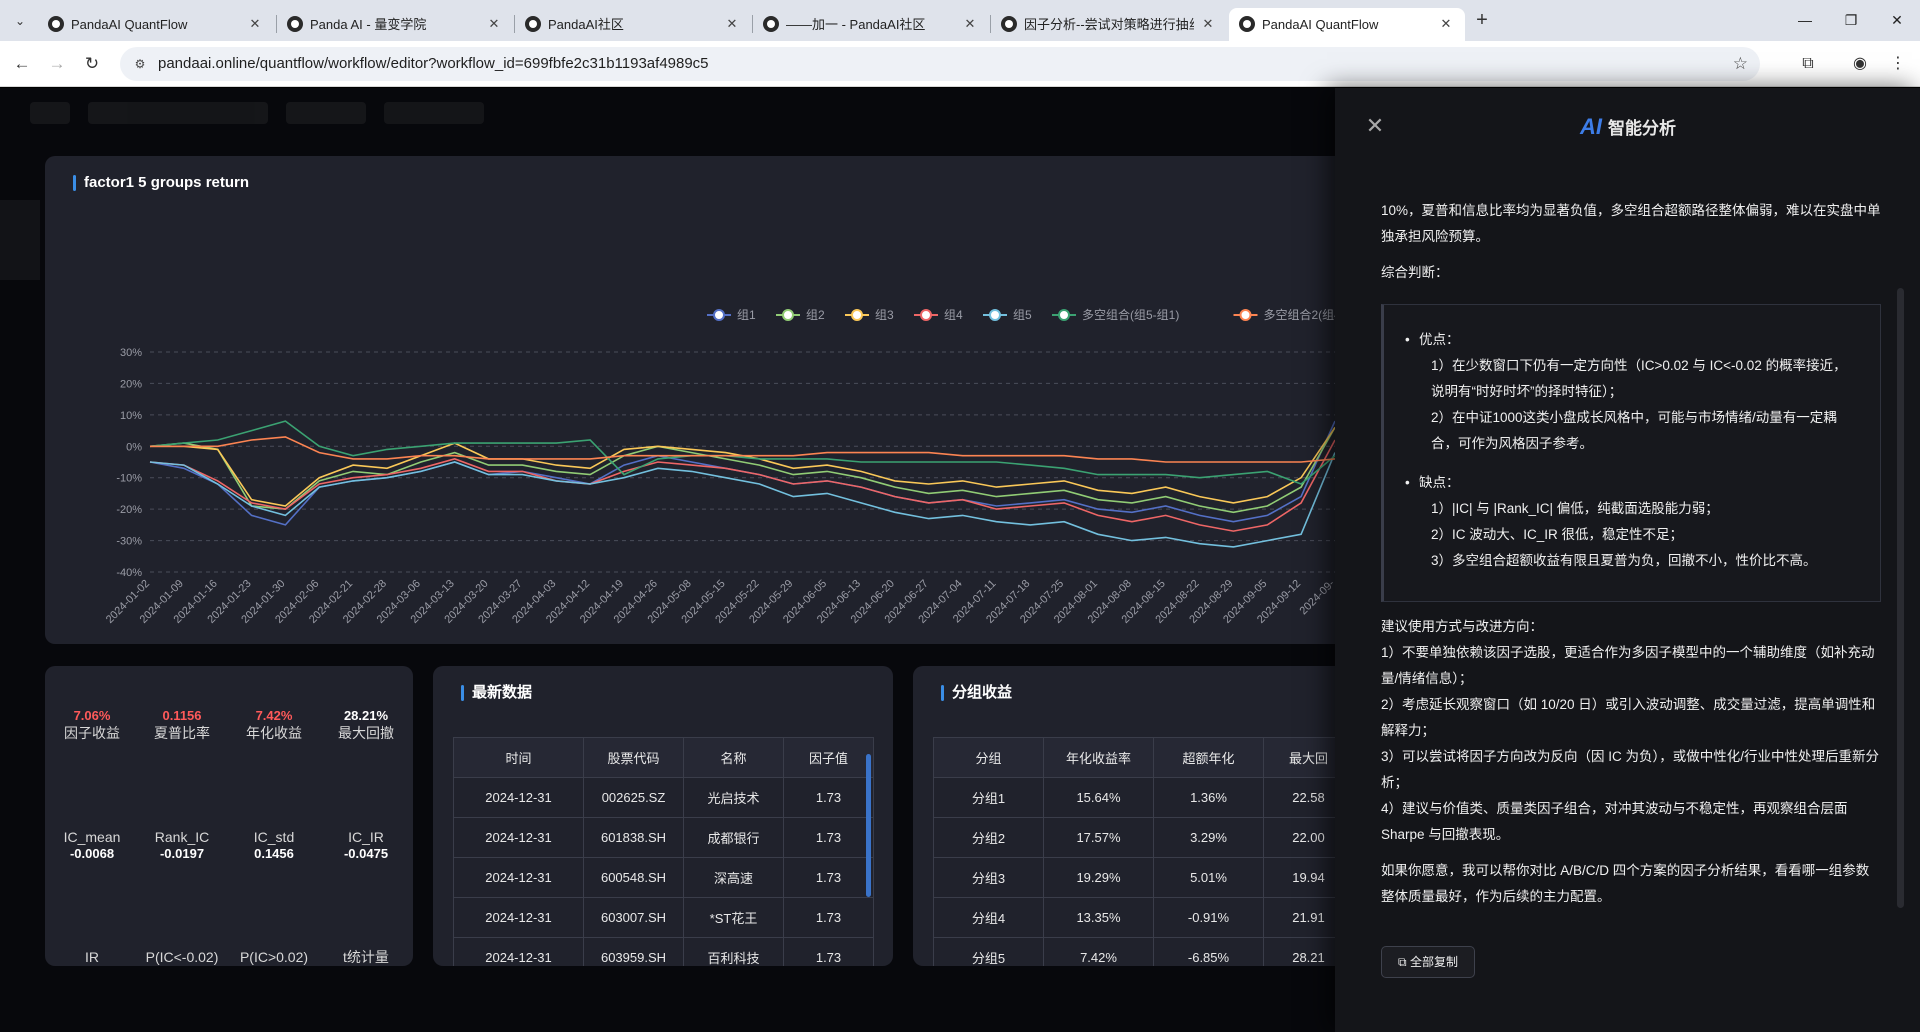 This screenshot has width=1920, height=1032. Describe the element at coordinates (1428, 962) in the screenshot. I see `copy-all-button: ⧉ 全部复制` at that location.